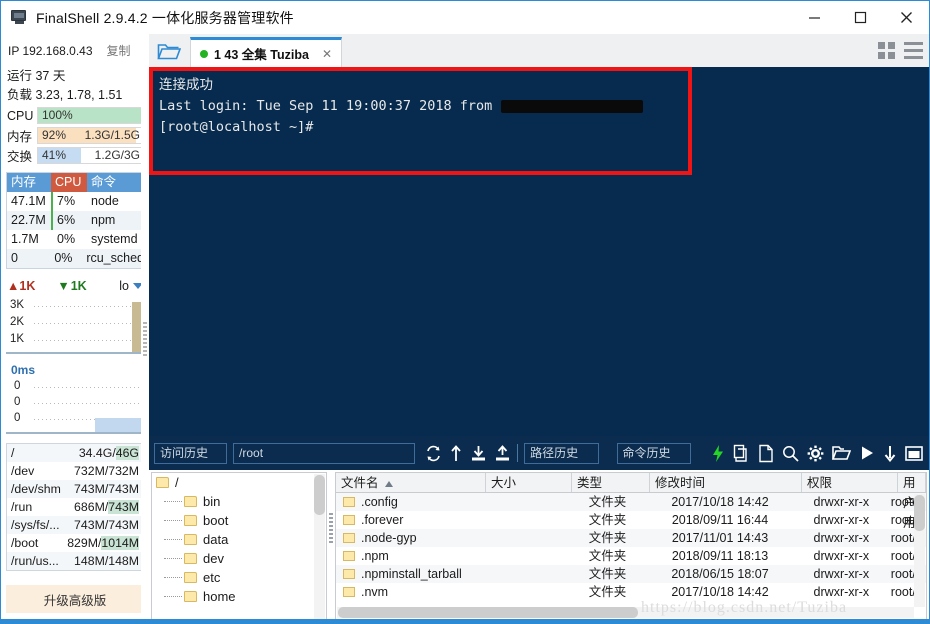 This screenshot has width=930, height=624. I want to click on cpu-meter-row: CPU 100%, so click(75, 115).